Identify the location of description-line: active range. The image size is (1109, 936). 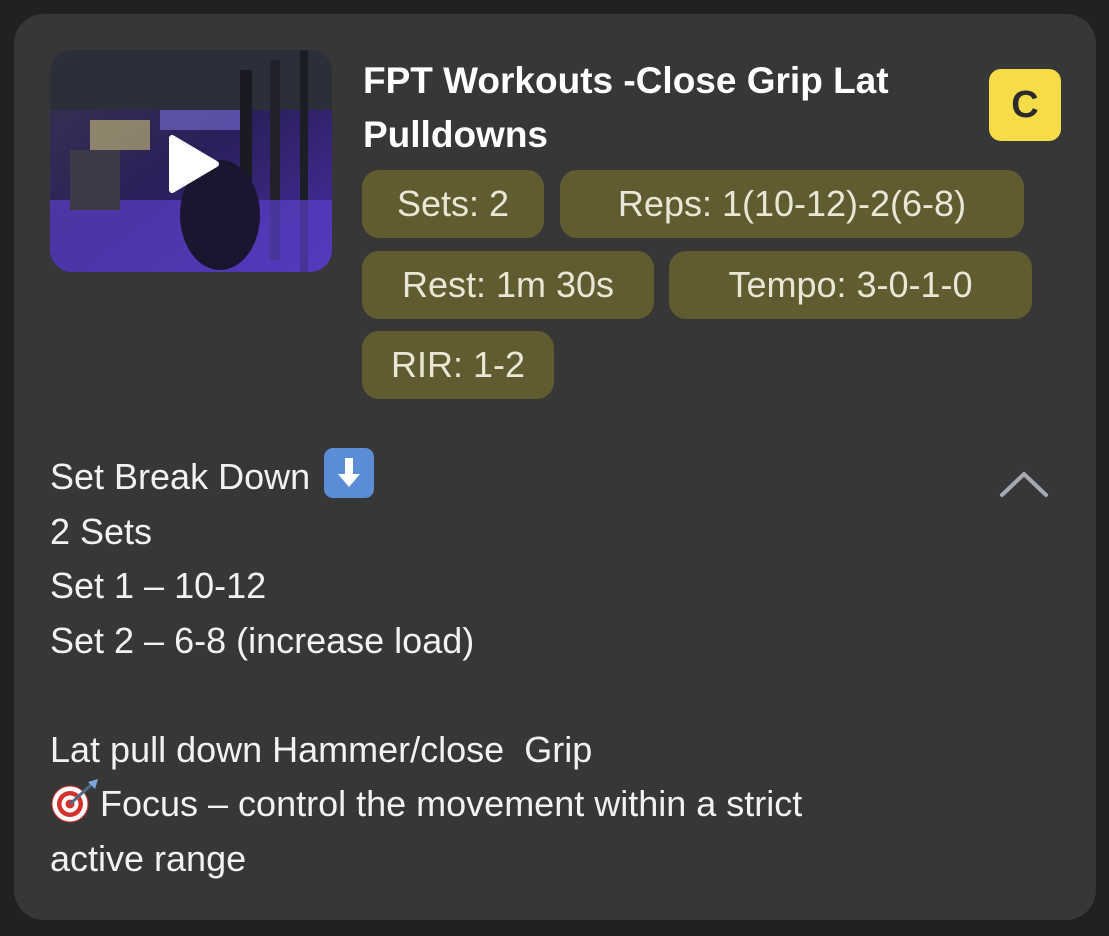
(148, 858).